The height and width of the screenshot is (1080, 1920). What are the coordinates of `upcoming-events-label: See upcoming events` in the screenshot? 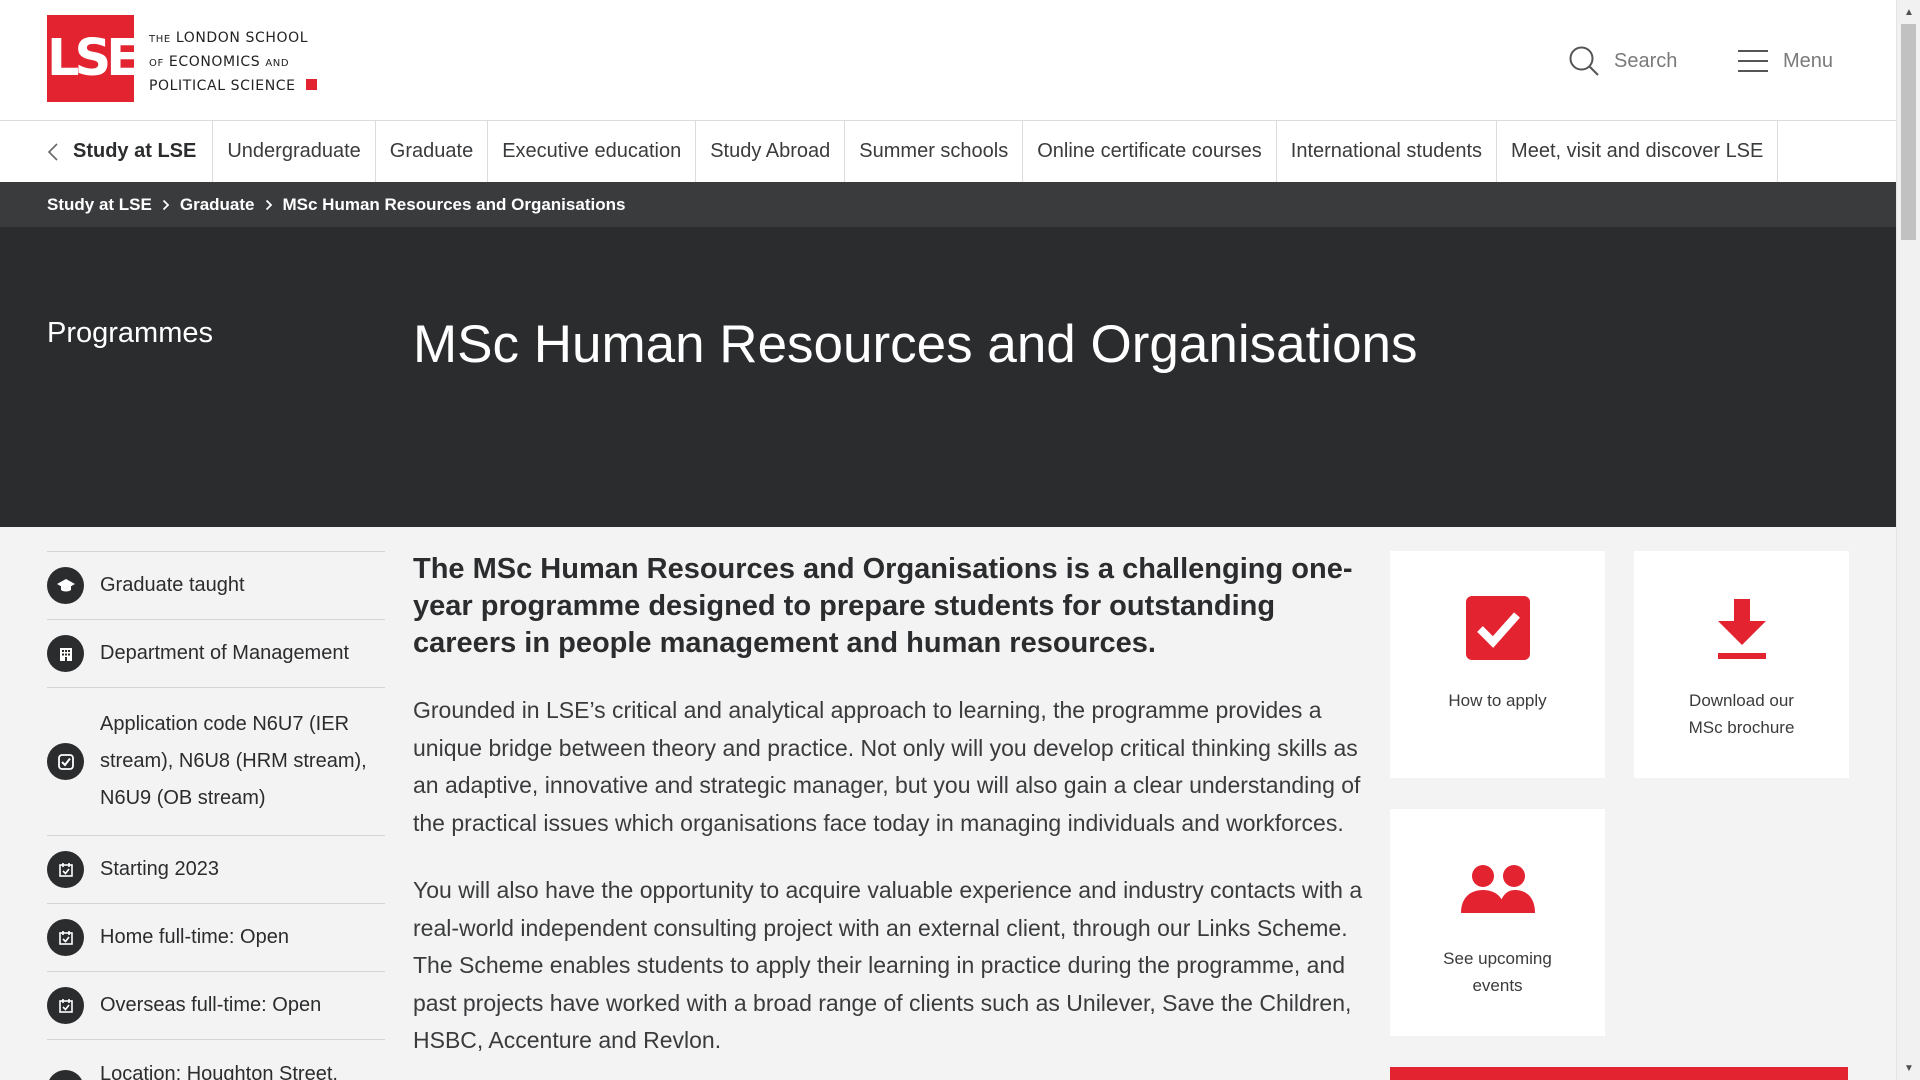 It's located at (1497, 972).